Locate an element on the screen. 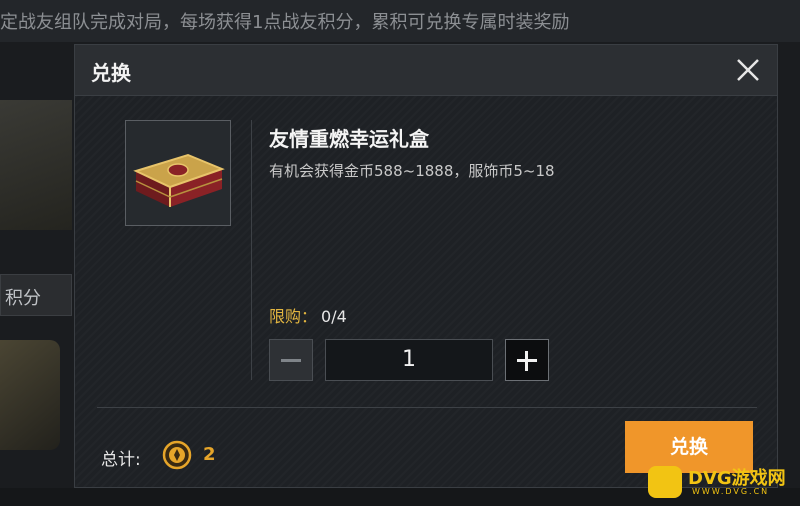  close-button is located at coordinates (748, 70).